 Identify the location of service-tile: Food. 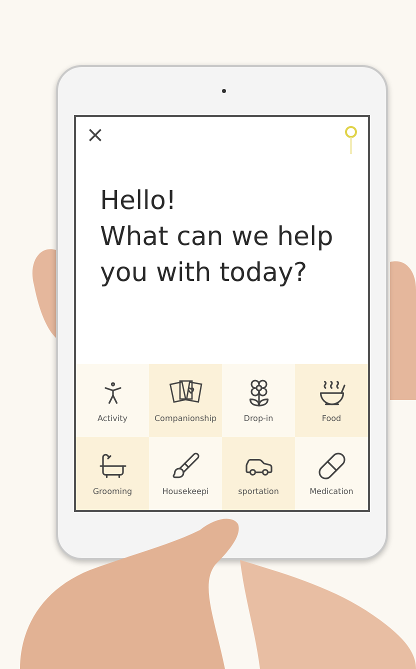
(331, 400).